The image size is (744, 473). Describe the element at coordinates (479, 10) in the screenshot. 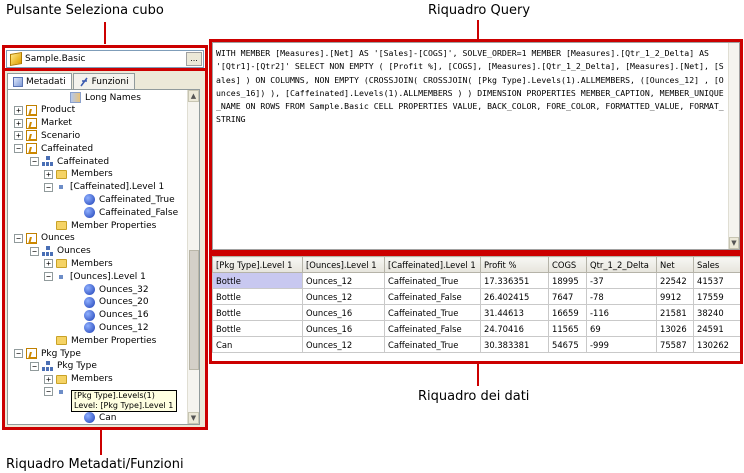

I see `callout-query-pane: Riquadro Query` at that location.